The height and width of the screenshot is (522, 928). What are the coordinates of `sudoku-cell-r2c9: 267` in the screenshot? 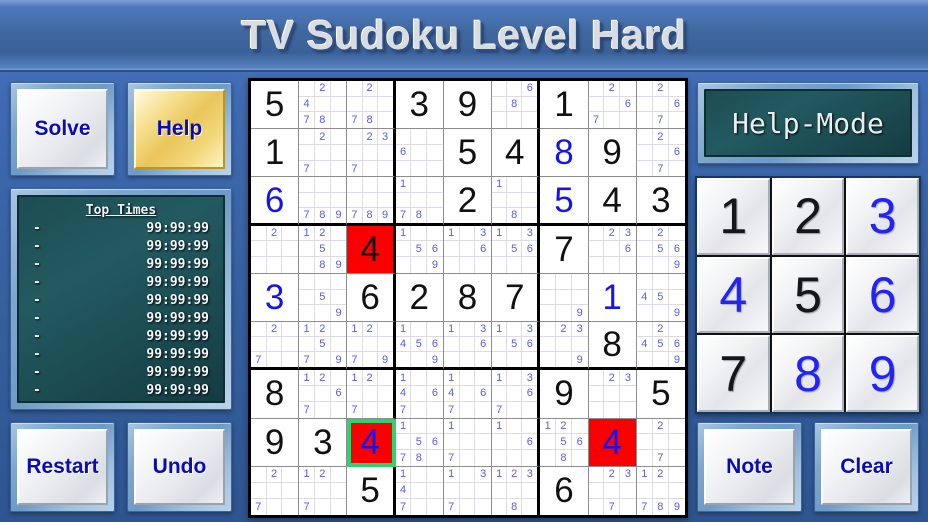 It's located at (660, 153).